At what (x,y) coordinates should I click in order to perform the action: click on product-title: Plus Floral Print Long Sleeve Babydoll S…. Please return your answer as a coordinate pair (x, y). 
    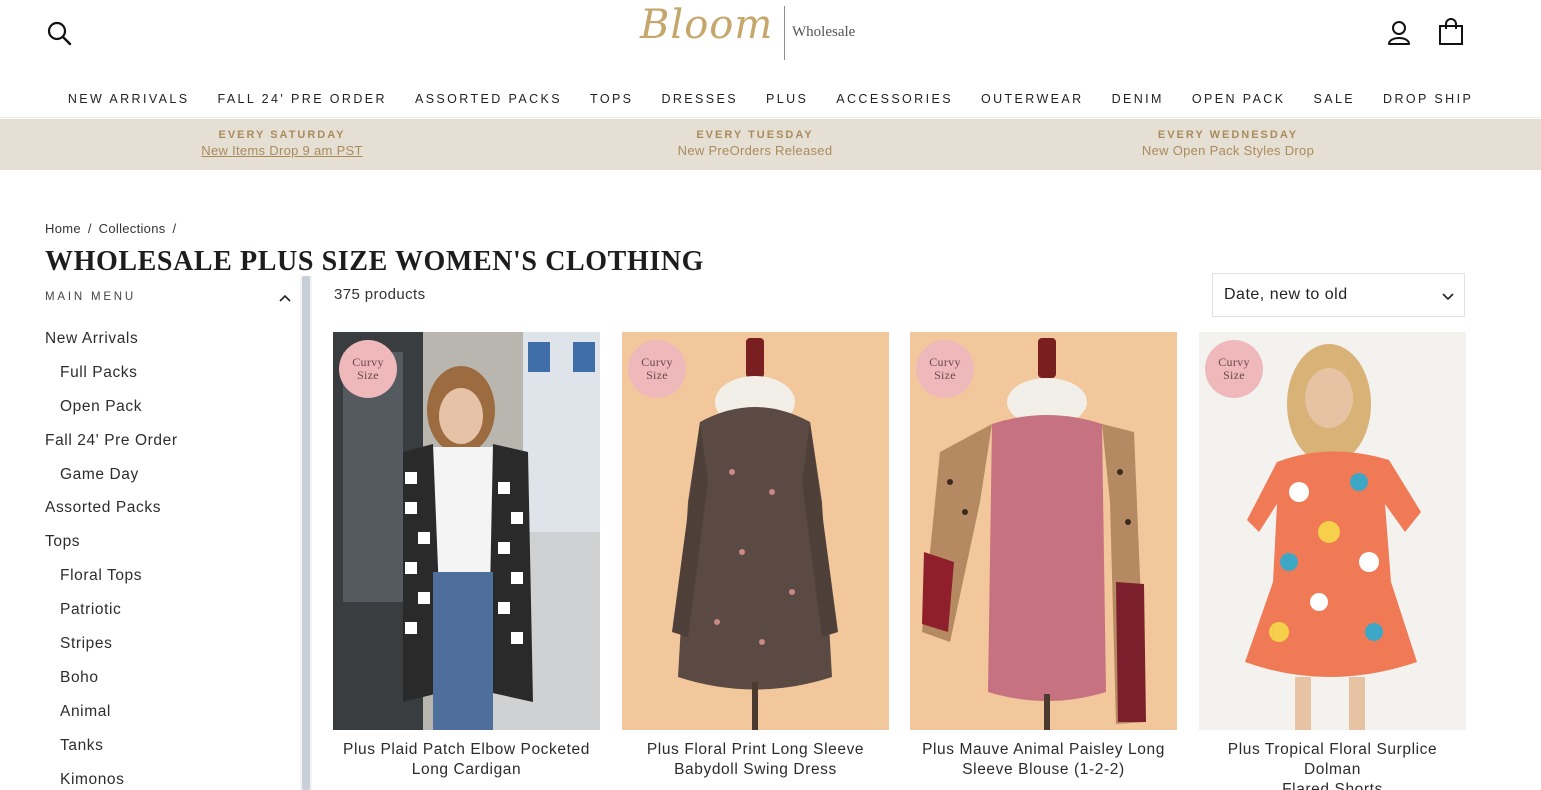
    Looking at the image, I should click on (755, 760).